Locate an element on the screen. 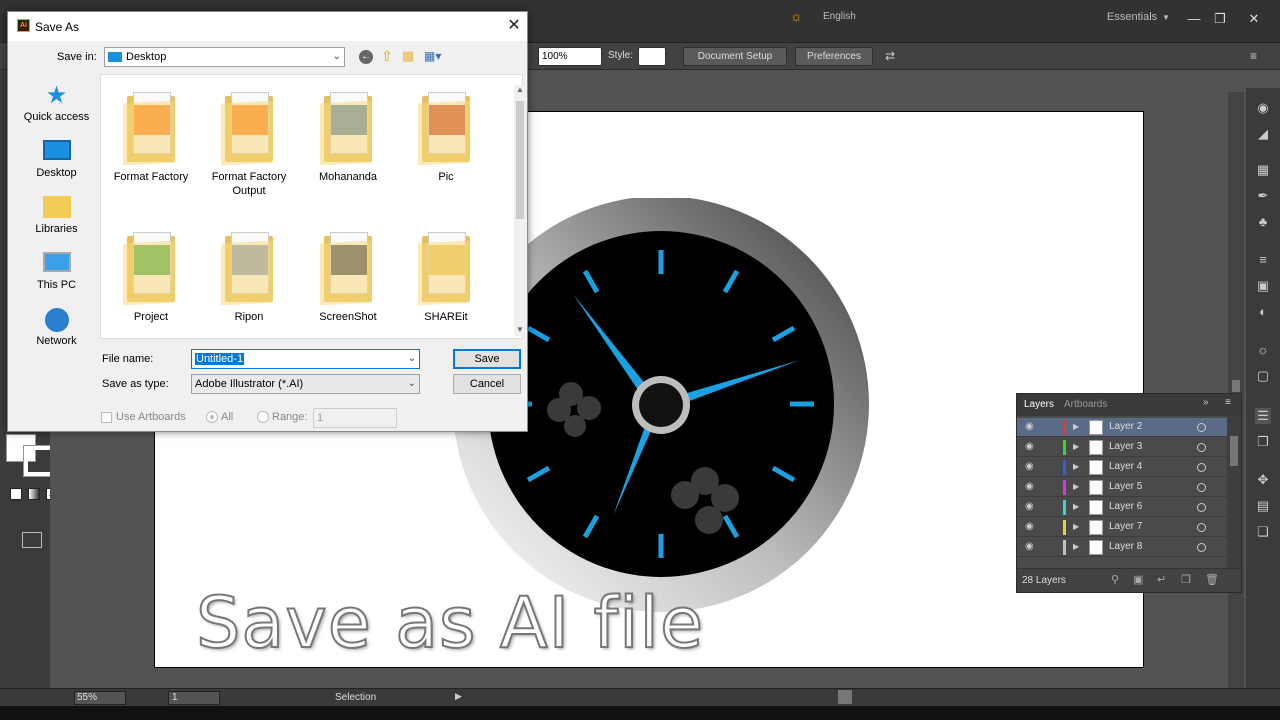 Image resolution: width=1280 pixels, height=720 pixels. status-menu-icon: ▶ is located at coordinates (458, 696).